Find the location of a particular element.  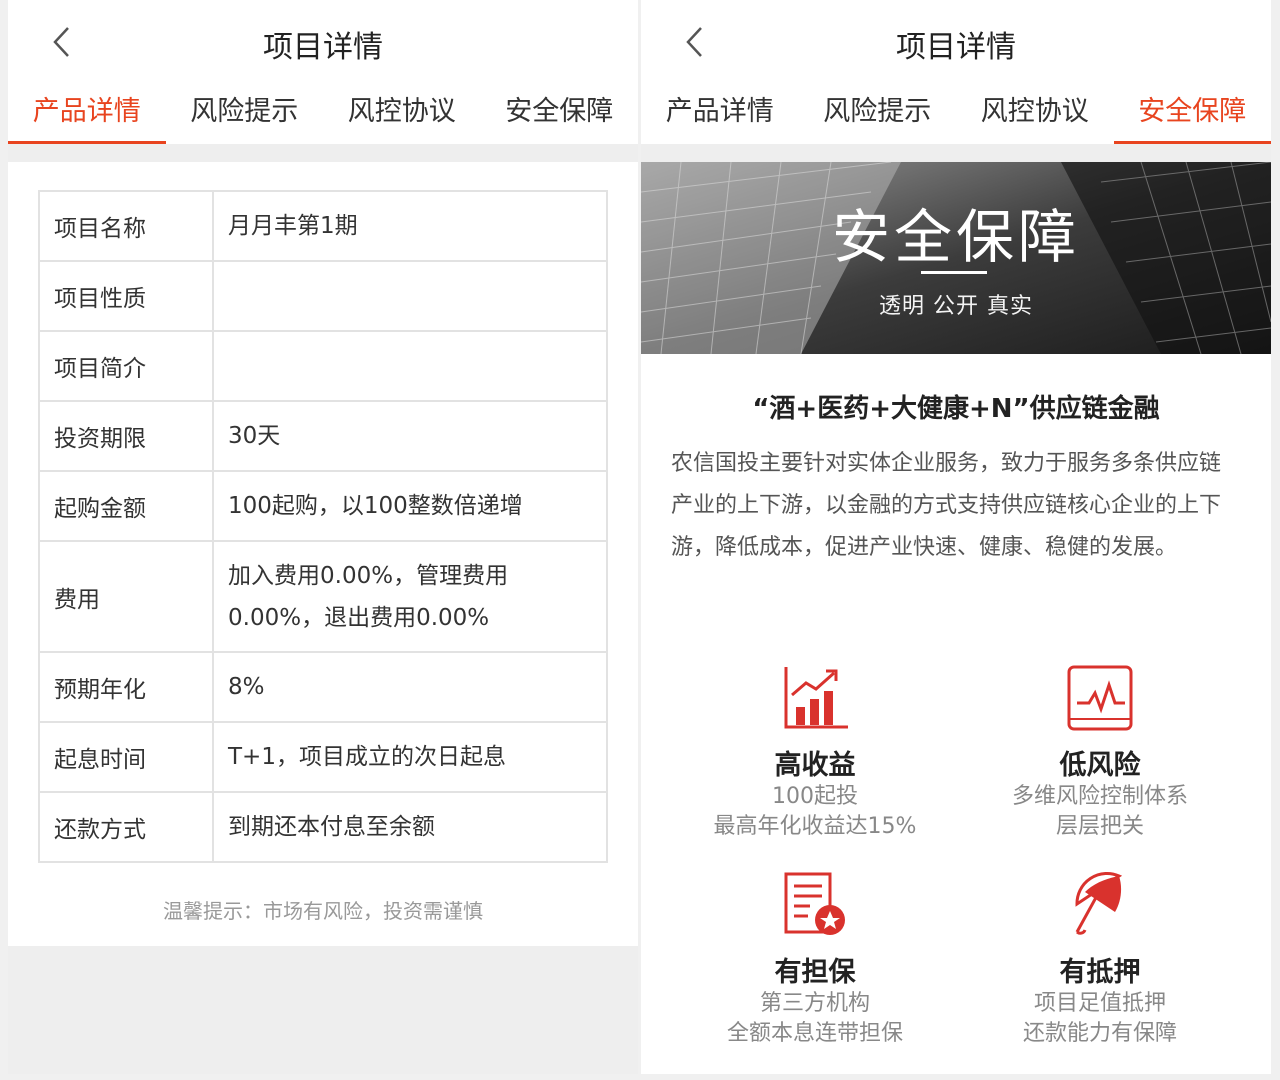

table-row: 还款方式 到期还本付息至余额 is located at coordinates (323, 827).